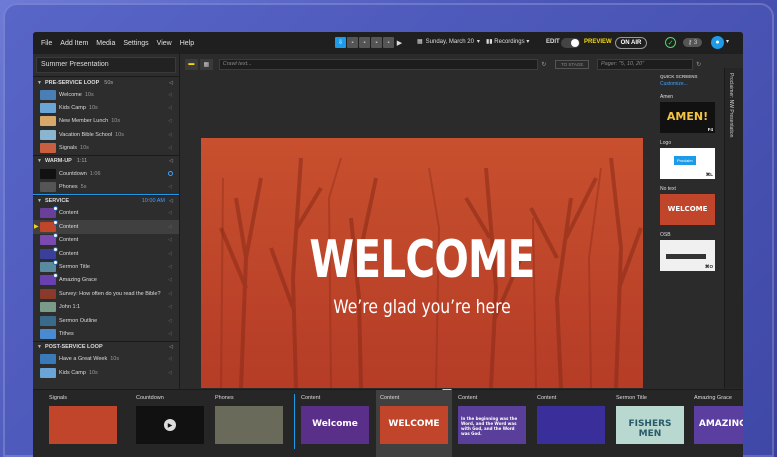 Image resolution: width=777 pixels, height=457 pixels. I want to click on to-stage-button: TO STAGE, so click(572, 64).